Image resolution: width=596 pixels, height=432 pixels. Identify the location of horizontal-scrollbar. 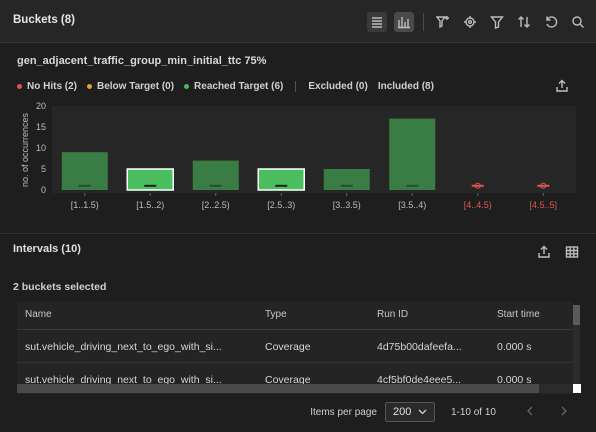
(295, 388).